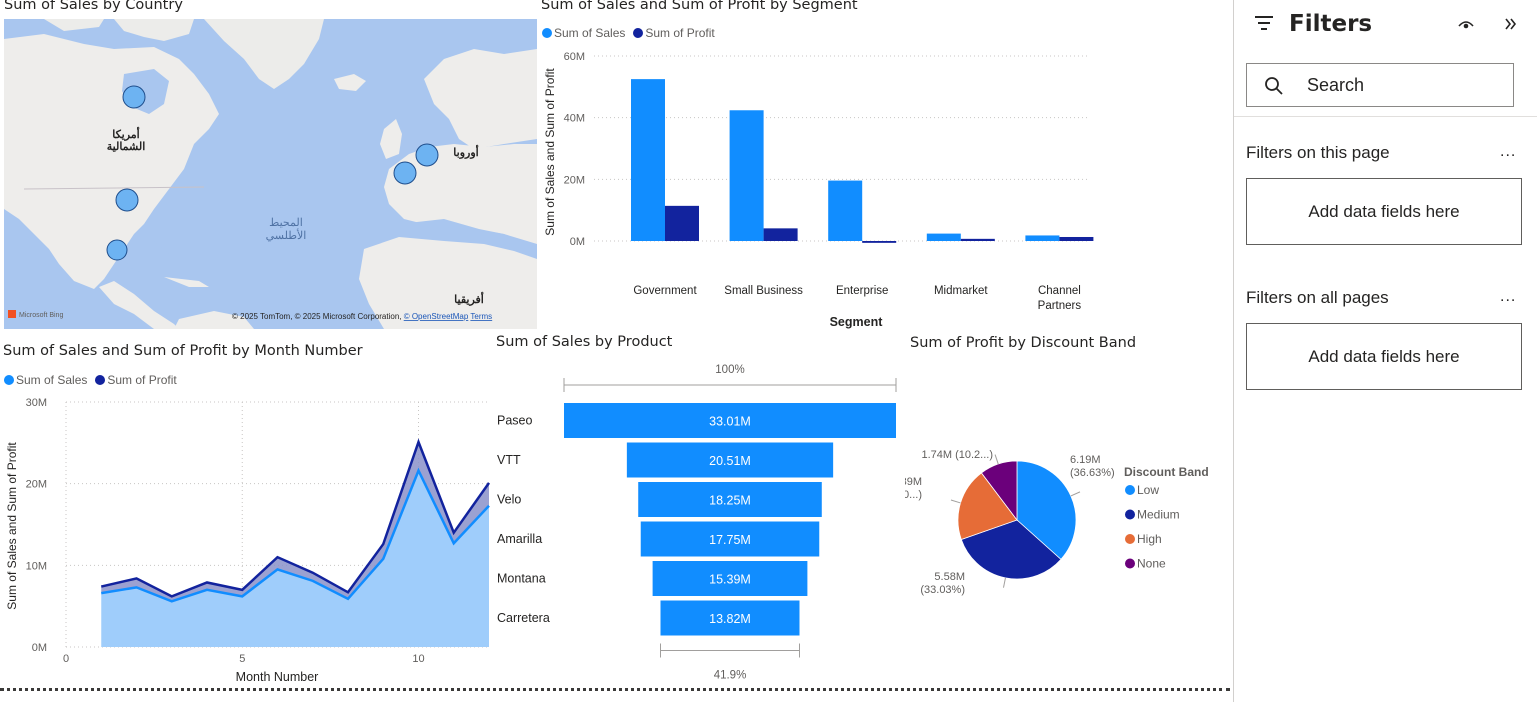 Image resolution: width=1537 pixels, height=702 pixels. Describe the element at coordinates (913, 495) in the screenshot. I see `pie-data-label: (20.0...)` at that location.